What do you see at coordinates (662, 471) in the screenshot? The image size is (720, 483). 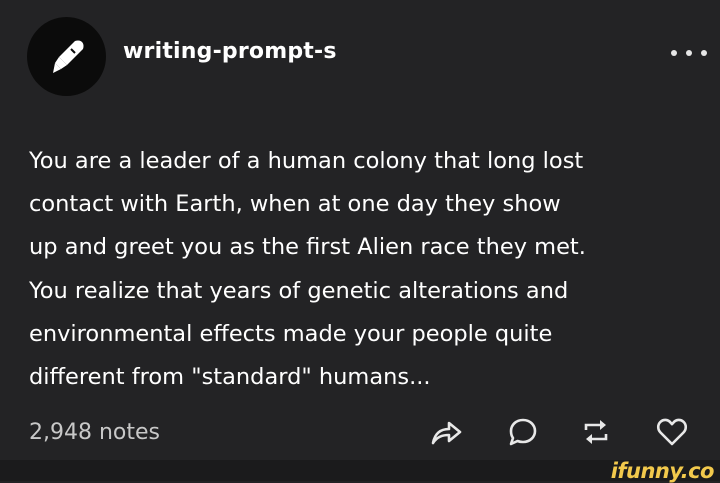 I see `ifunny-watermark-logo: ifunny.co` at bounding box center [662, 471].